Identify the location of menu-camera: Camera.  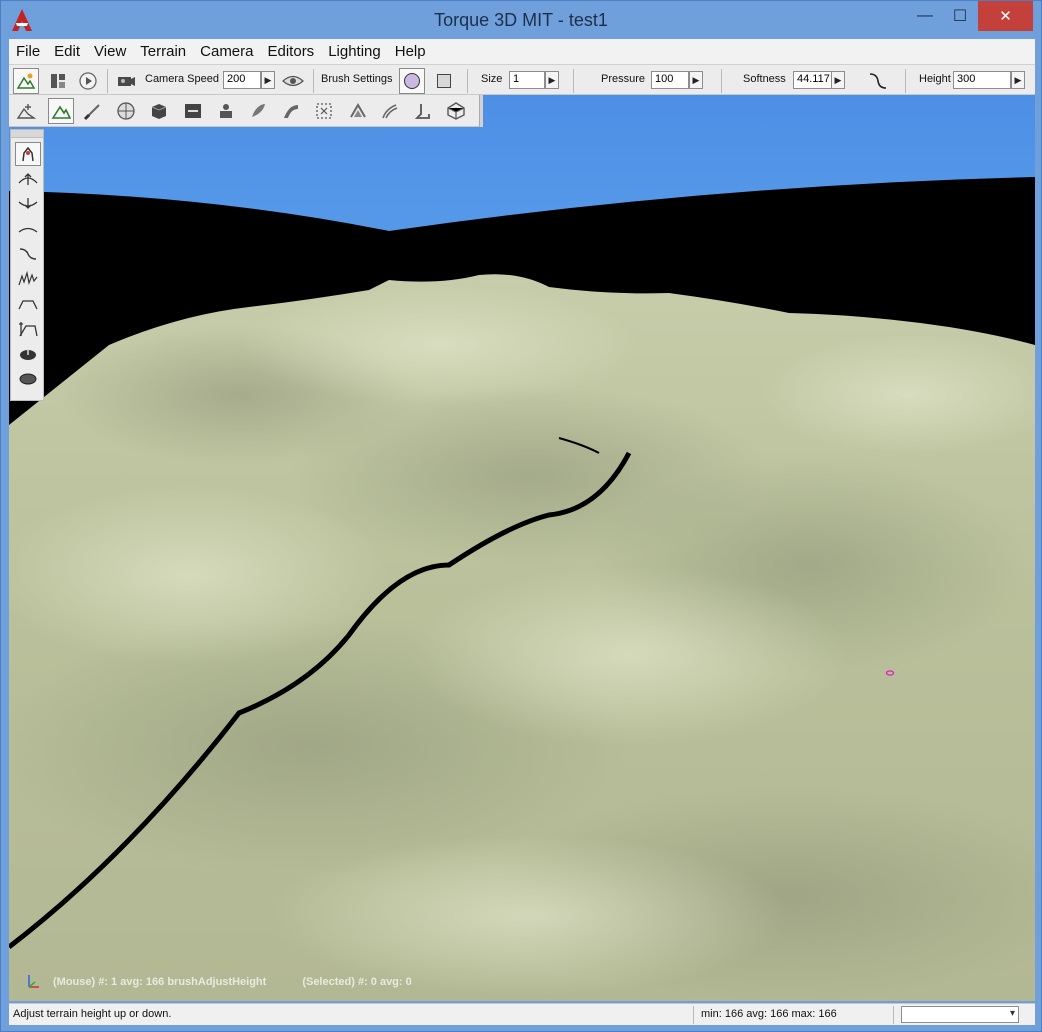
(226, 51).